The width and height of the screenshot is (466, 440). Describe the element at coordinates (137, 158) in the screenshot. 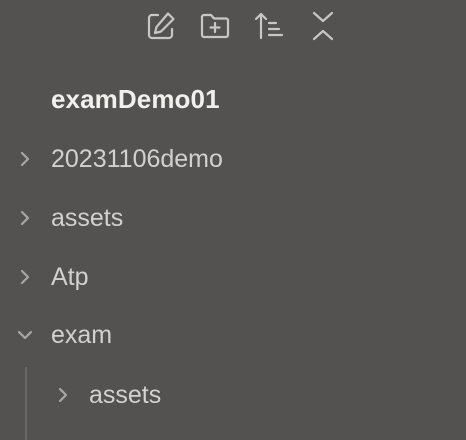

I see `tree-item-label: 20231106demo` at that location.